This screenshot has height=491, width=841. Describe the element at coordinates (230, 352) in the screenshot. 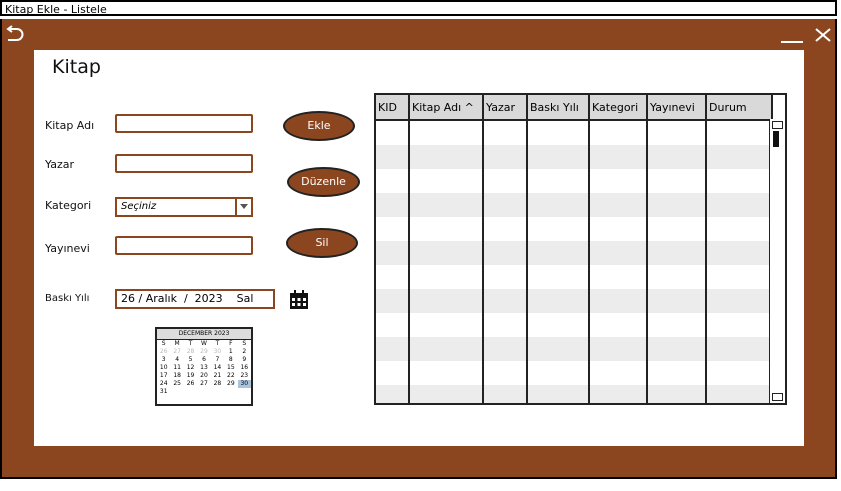

I see `calendar-day: 1` at that location.